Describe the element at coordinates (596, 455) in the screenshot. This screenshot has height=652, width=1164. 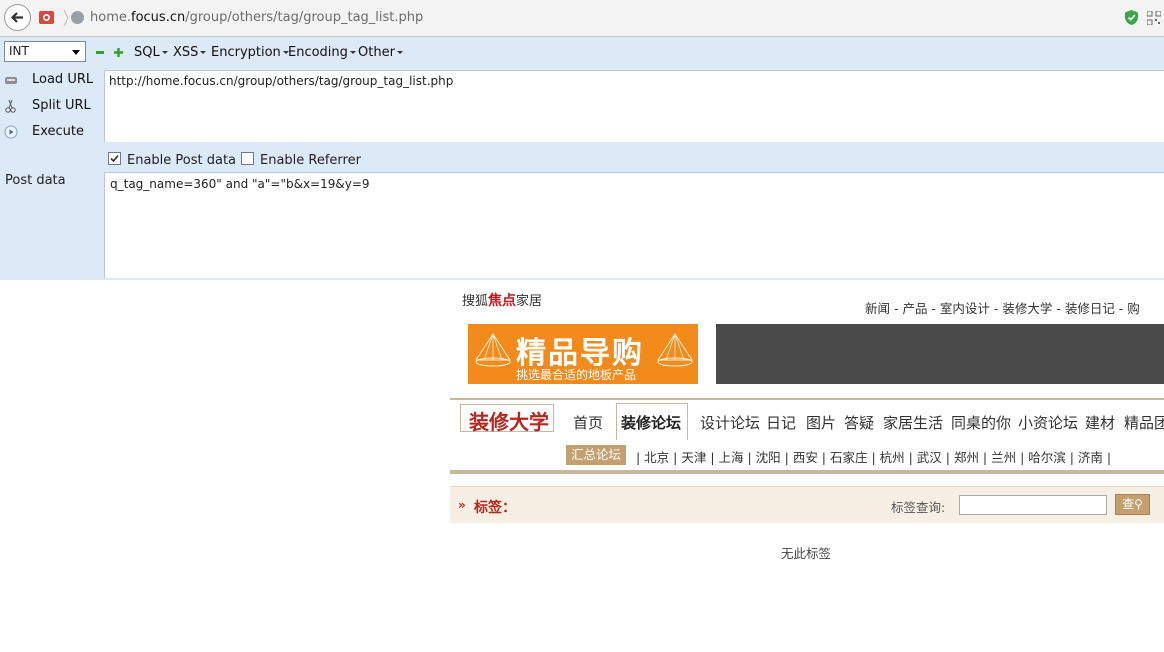
I see `sub-nav-active: 汇总论坛` at that location.